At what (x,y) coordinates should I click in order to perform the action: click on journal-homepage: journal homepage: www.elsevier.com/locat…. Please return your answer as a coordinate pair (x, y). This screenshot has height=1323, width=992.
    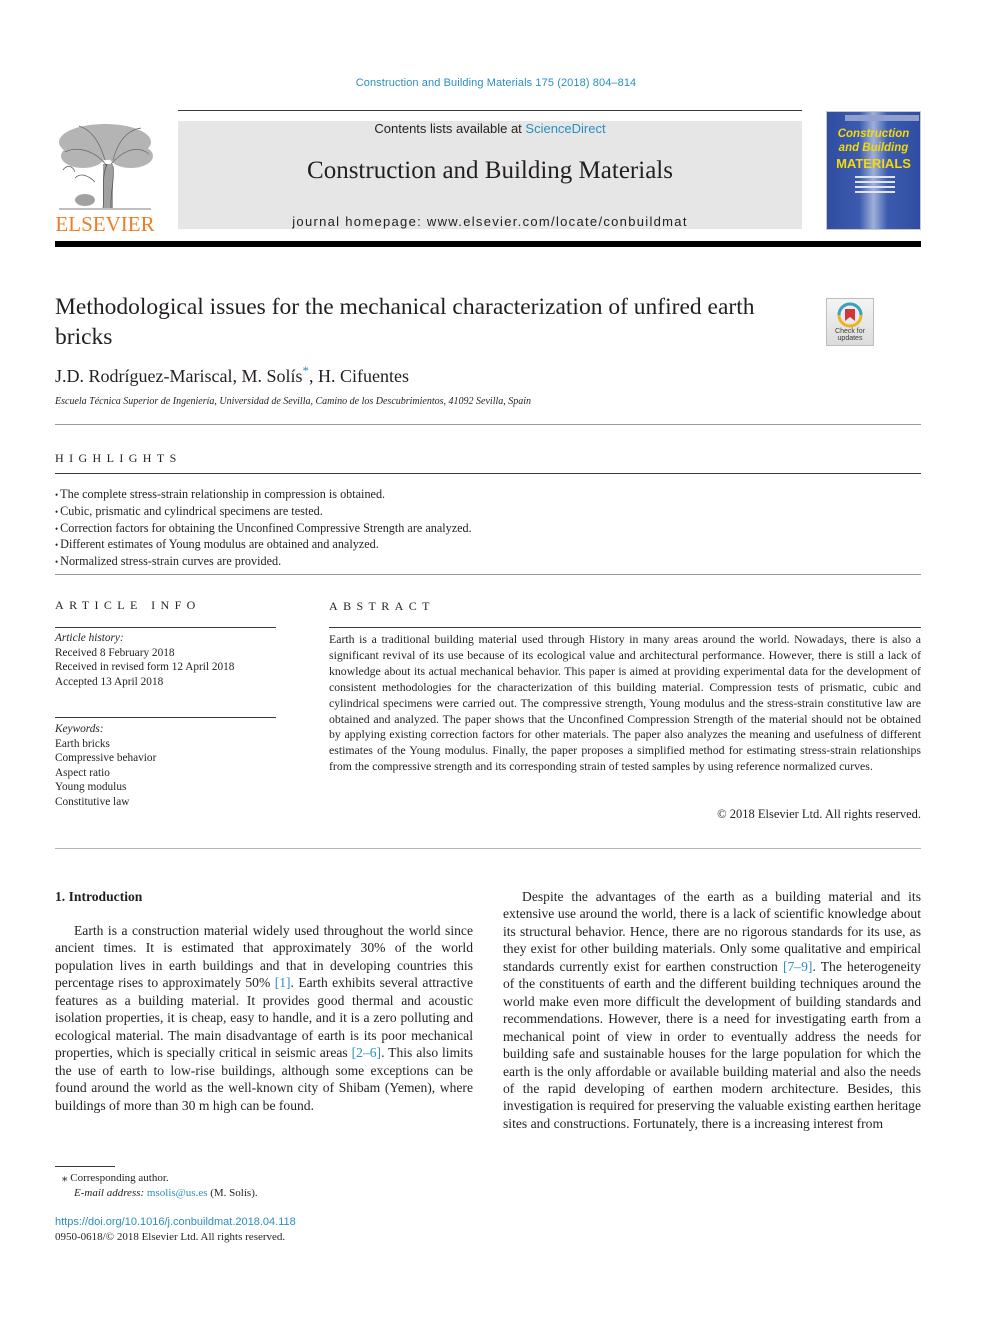
    Looking at the image, I should click on (490, 221).